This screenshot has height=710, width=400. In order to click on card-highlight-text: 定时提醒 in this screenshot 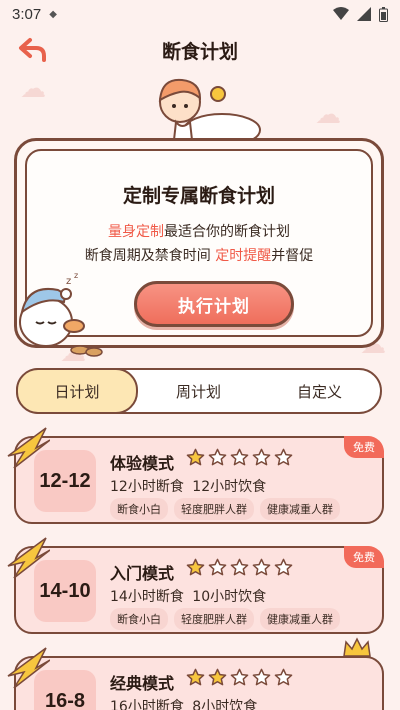, I will do `click(243, 256)`.